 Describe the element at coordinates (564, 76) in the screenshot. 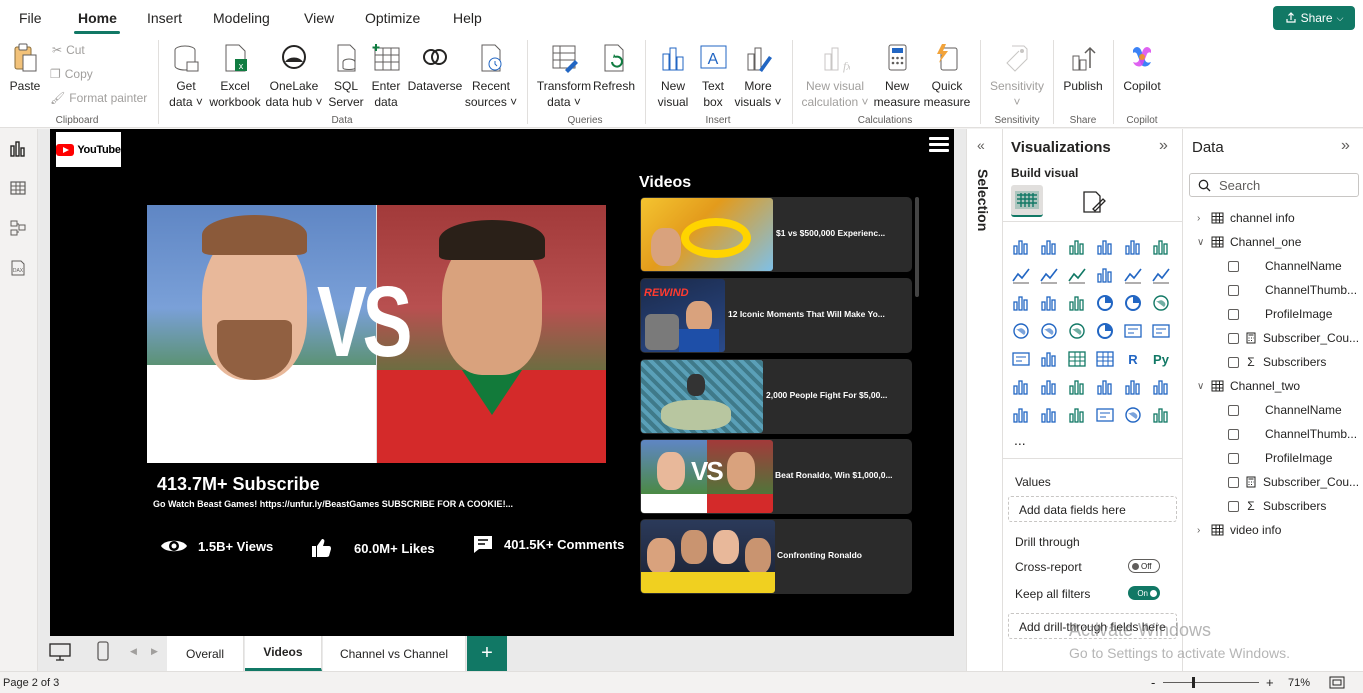

I see `transform-data-button: Transform data ˅` at that location.